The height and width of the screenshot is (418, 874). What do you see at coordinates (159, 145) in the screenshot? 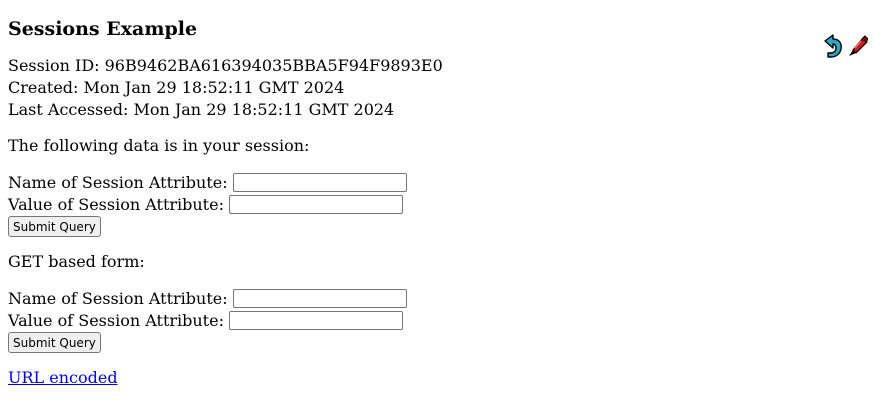
I see `session-data-intro: The following data is in your session:` at bounding box center [159, 145].